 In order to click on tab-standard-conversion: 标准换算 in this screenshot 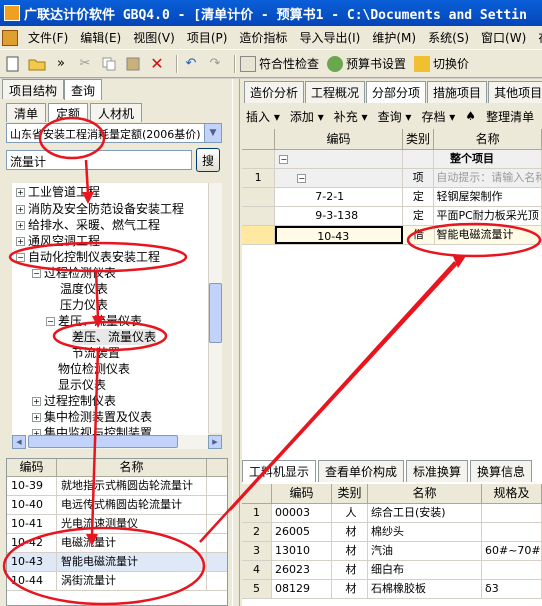, I will do `click(437, 471)`.